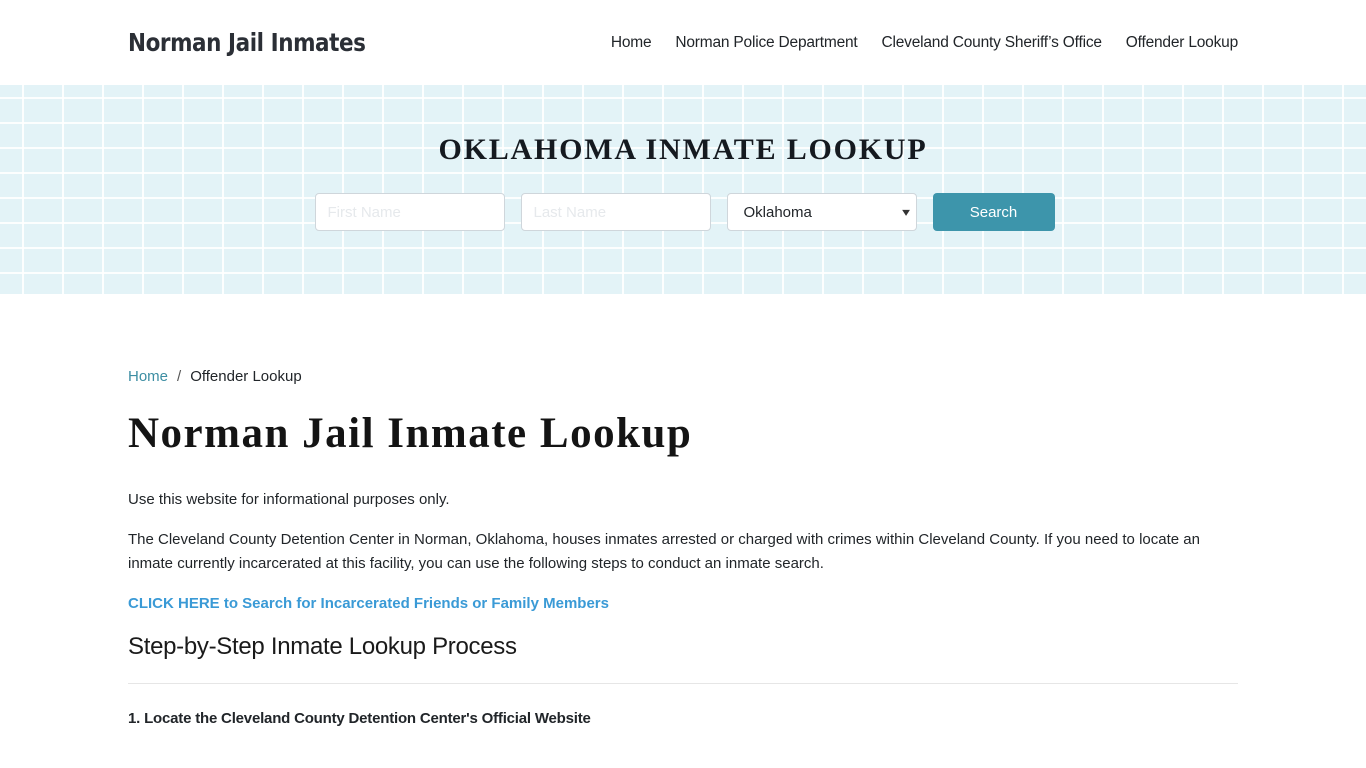  Describe the element at coordinates (631, 43) in the screenshot. I see `nav-home: Home` at that location.